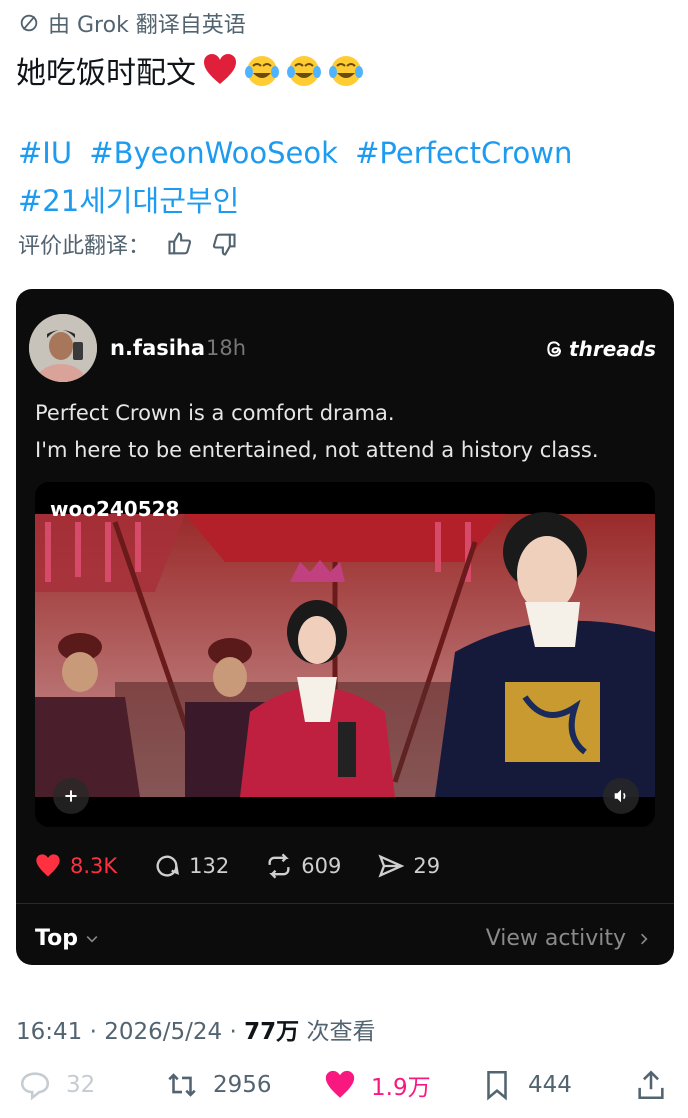 The height and width of the screenshot is (1118, 688). Describe the element at coordinates (321, 866) in the screenshot. I see `repost-count: 609` at that location.